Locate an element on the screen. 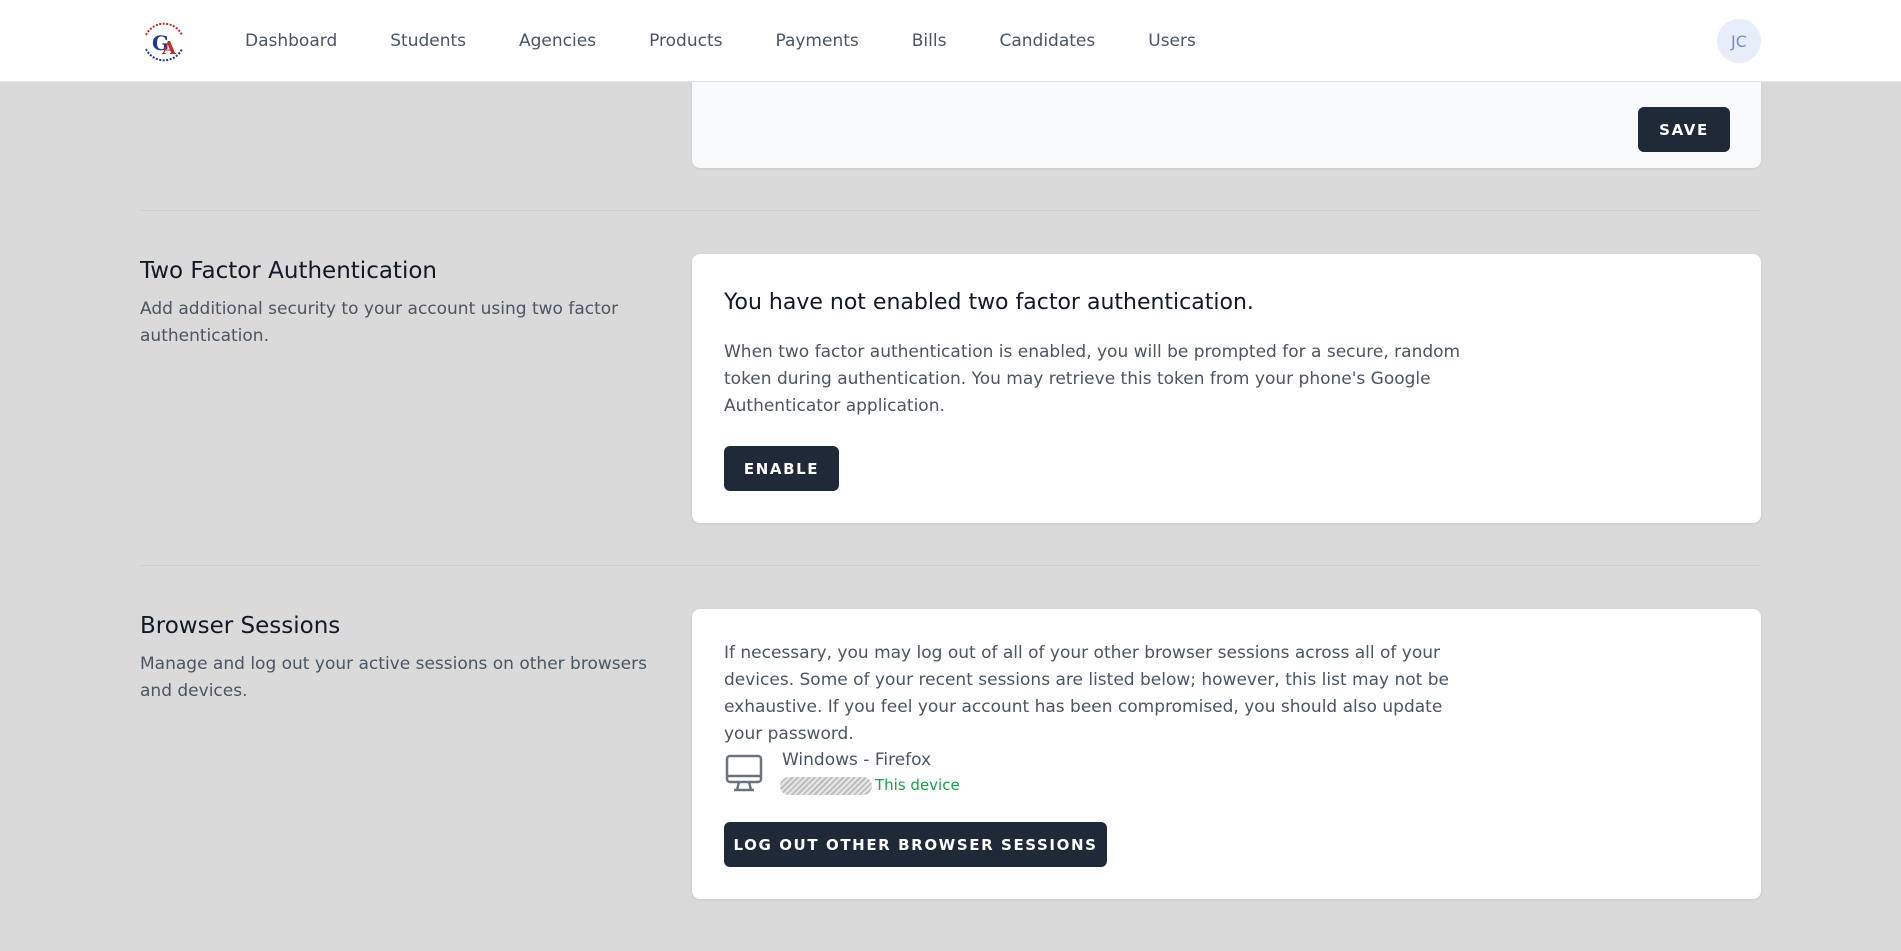 The image size is (1901, 951). logo: G A is located at coordinates (164, 41).